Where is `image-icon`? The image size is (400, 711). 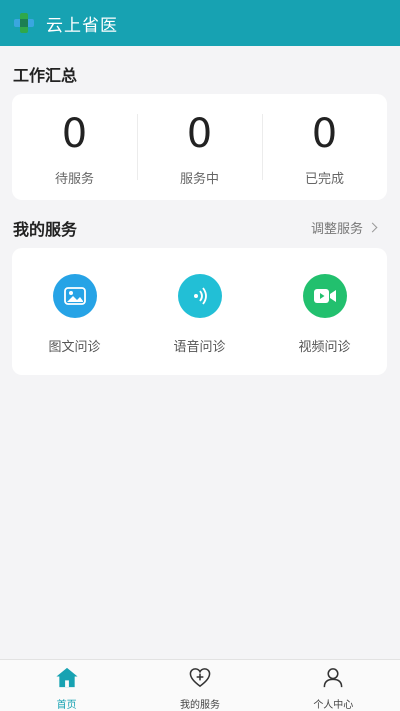
image-icon is located at coordinates (74, 296).